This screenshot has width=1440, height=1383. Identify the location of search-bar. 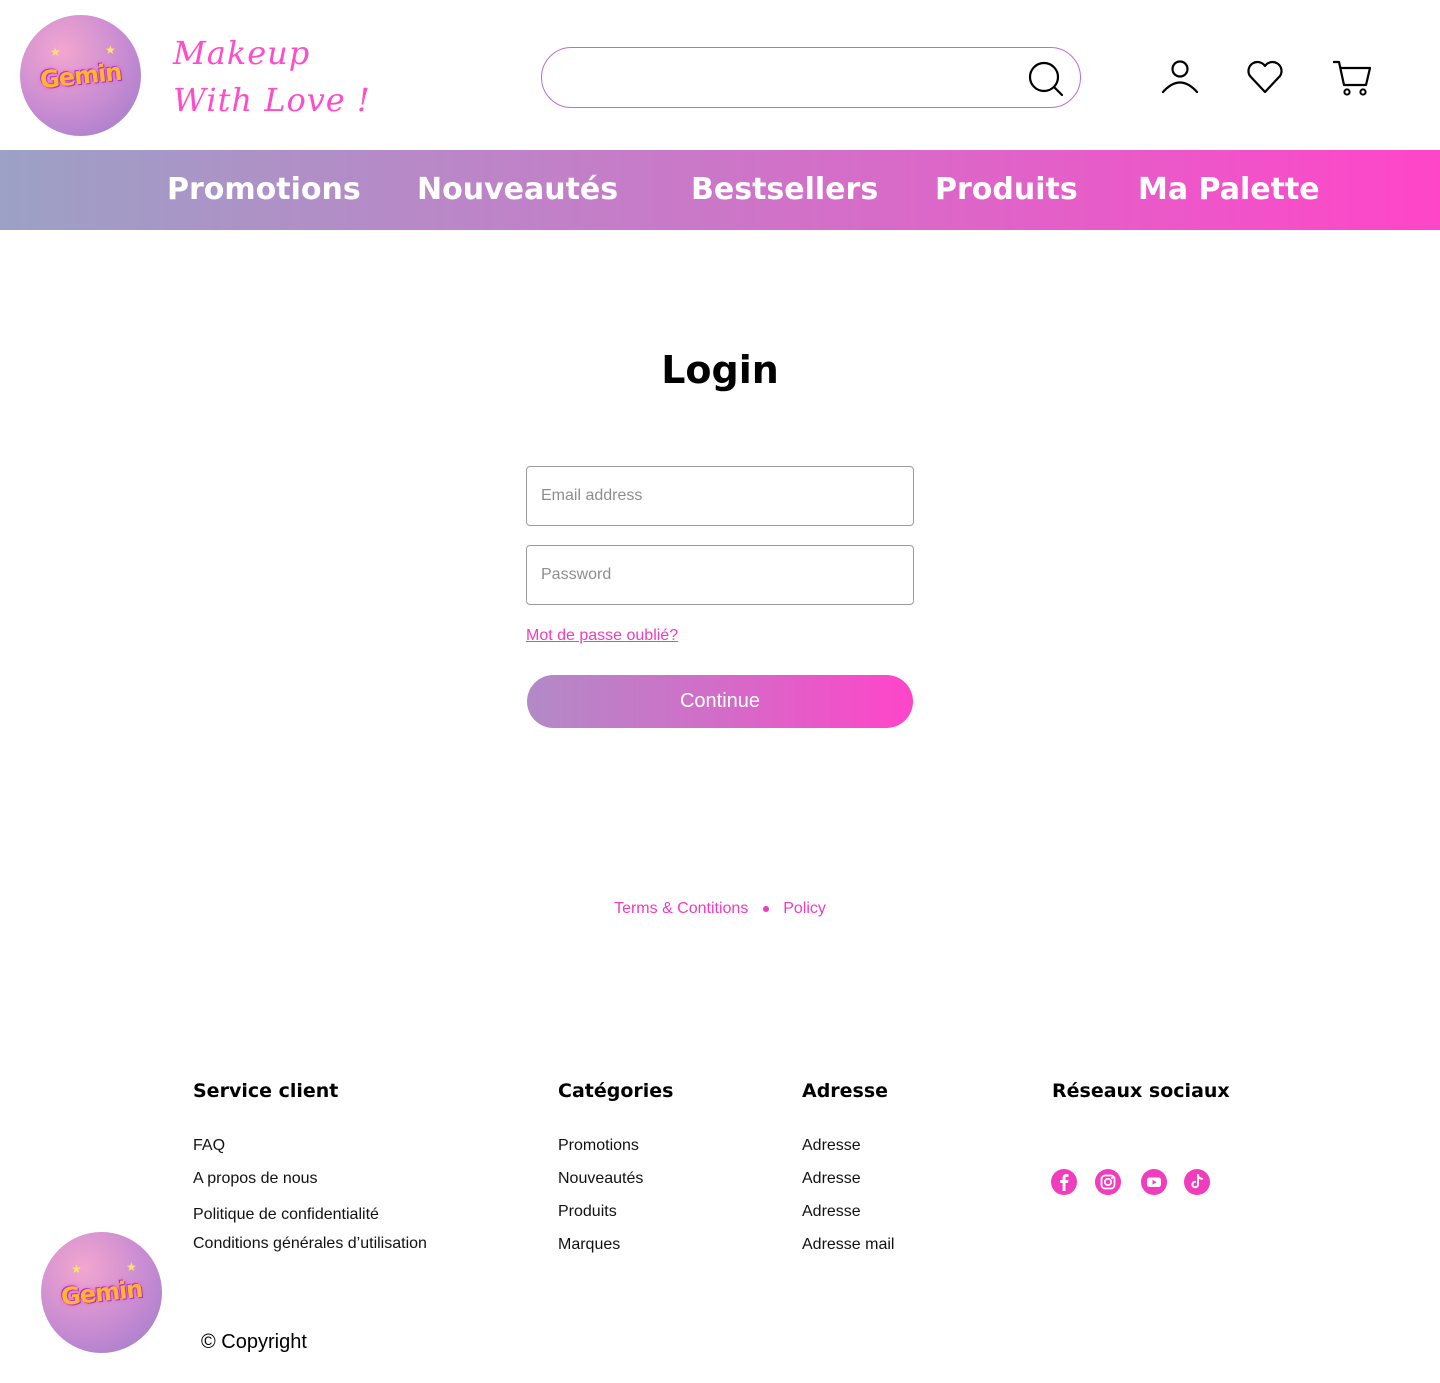
(811, 78).